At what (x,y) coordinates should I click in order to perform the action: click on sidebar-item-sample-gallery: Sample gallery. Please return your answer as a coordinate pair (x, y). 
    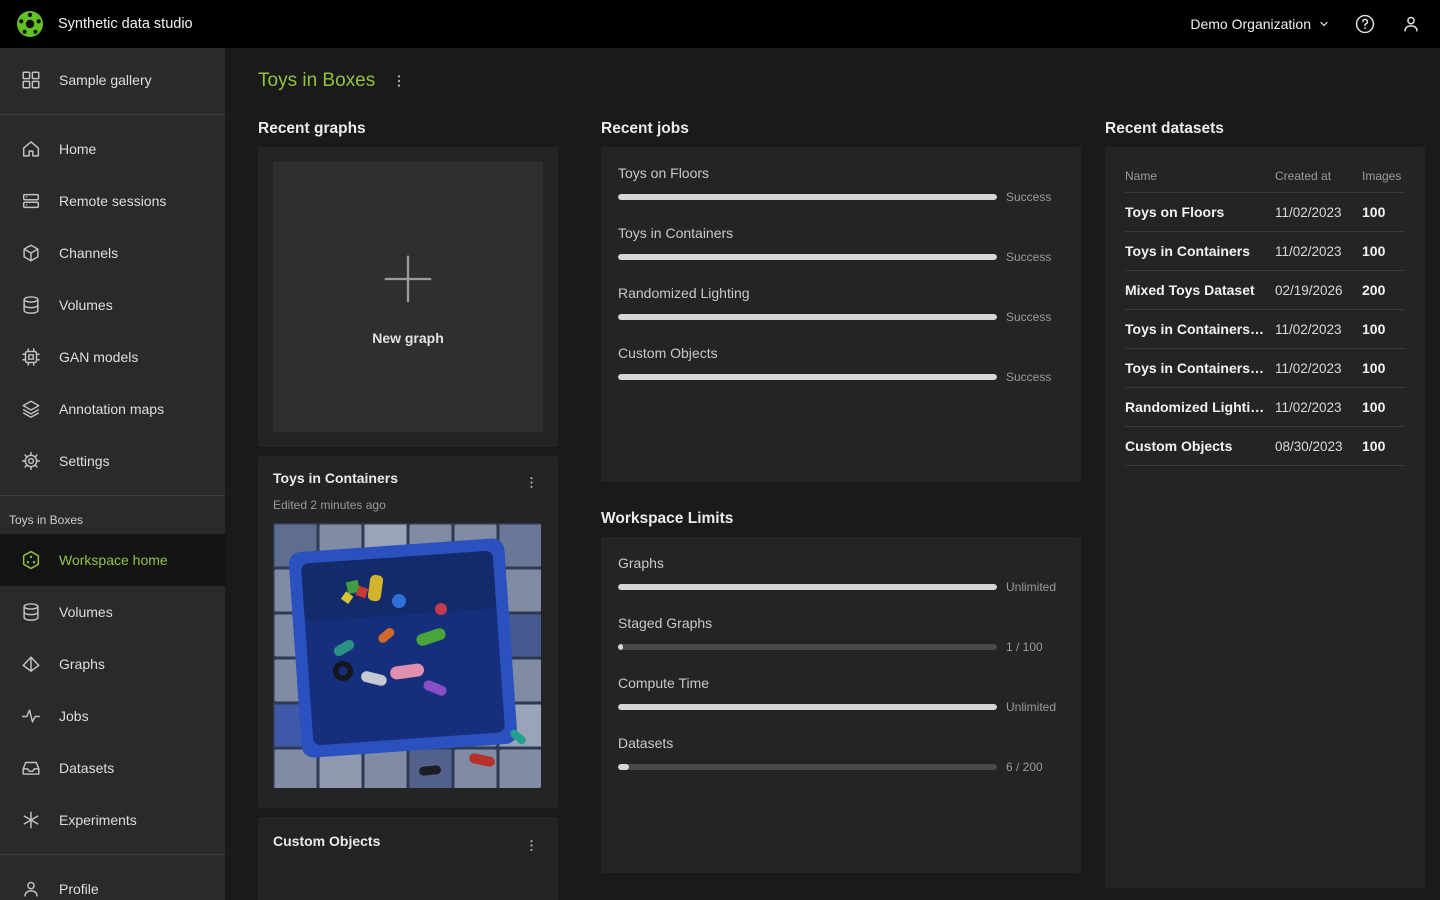
    Looking at the image, I should click on (112, 80).